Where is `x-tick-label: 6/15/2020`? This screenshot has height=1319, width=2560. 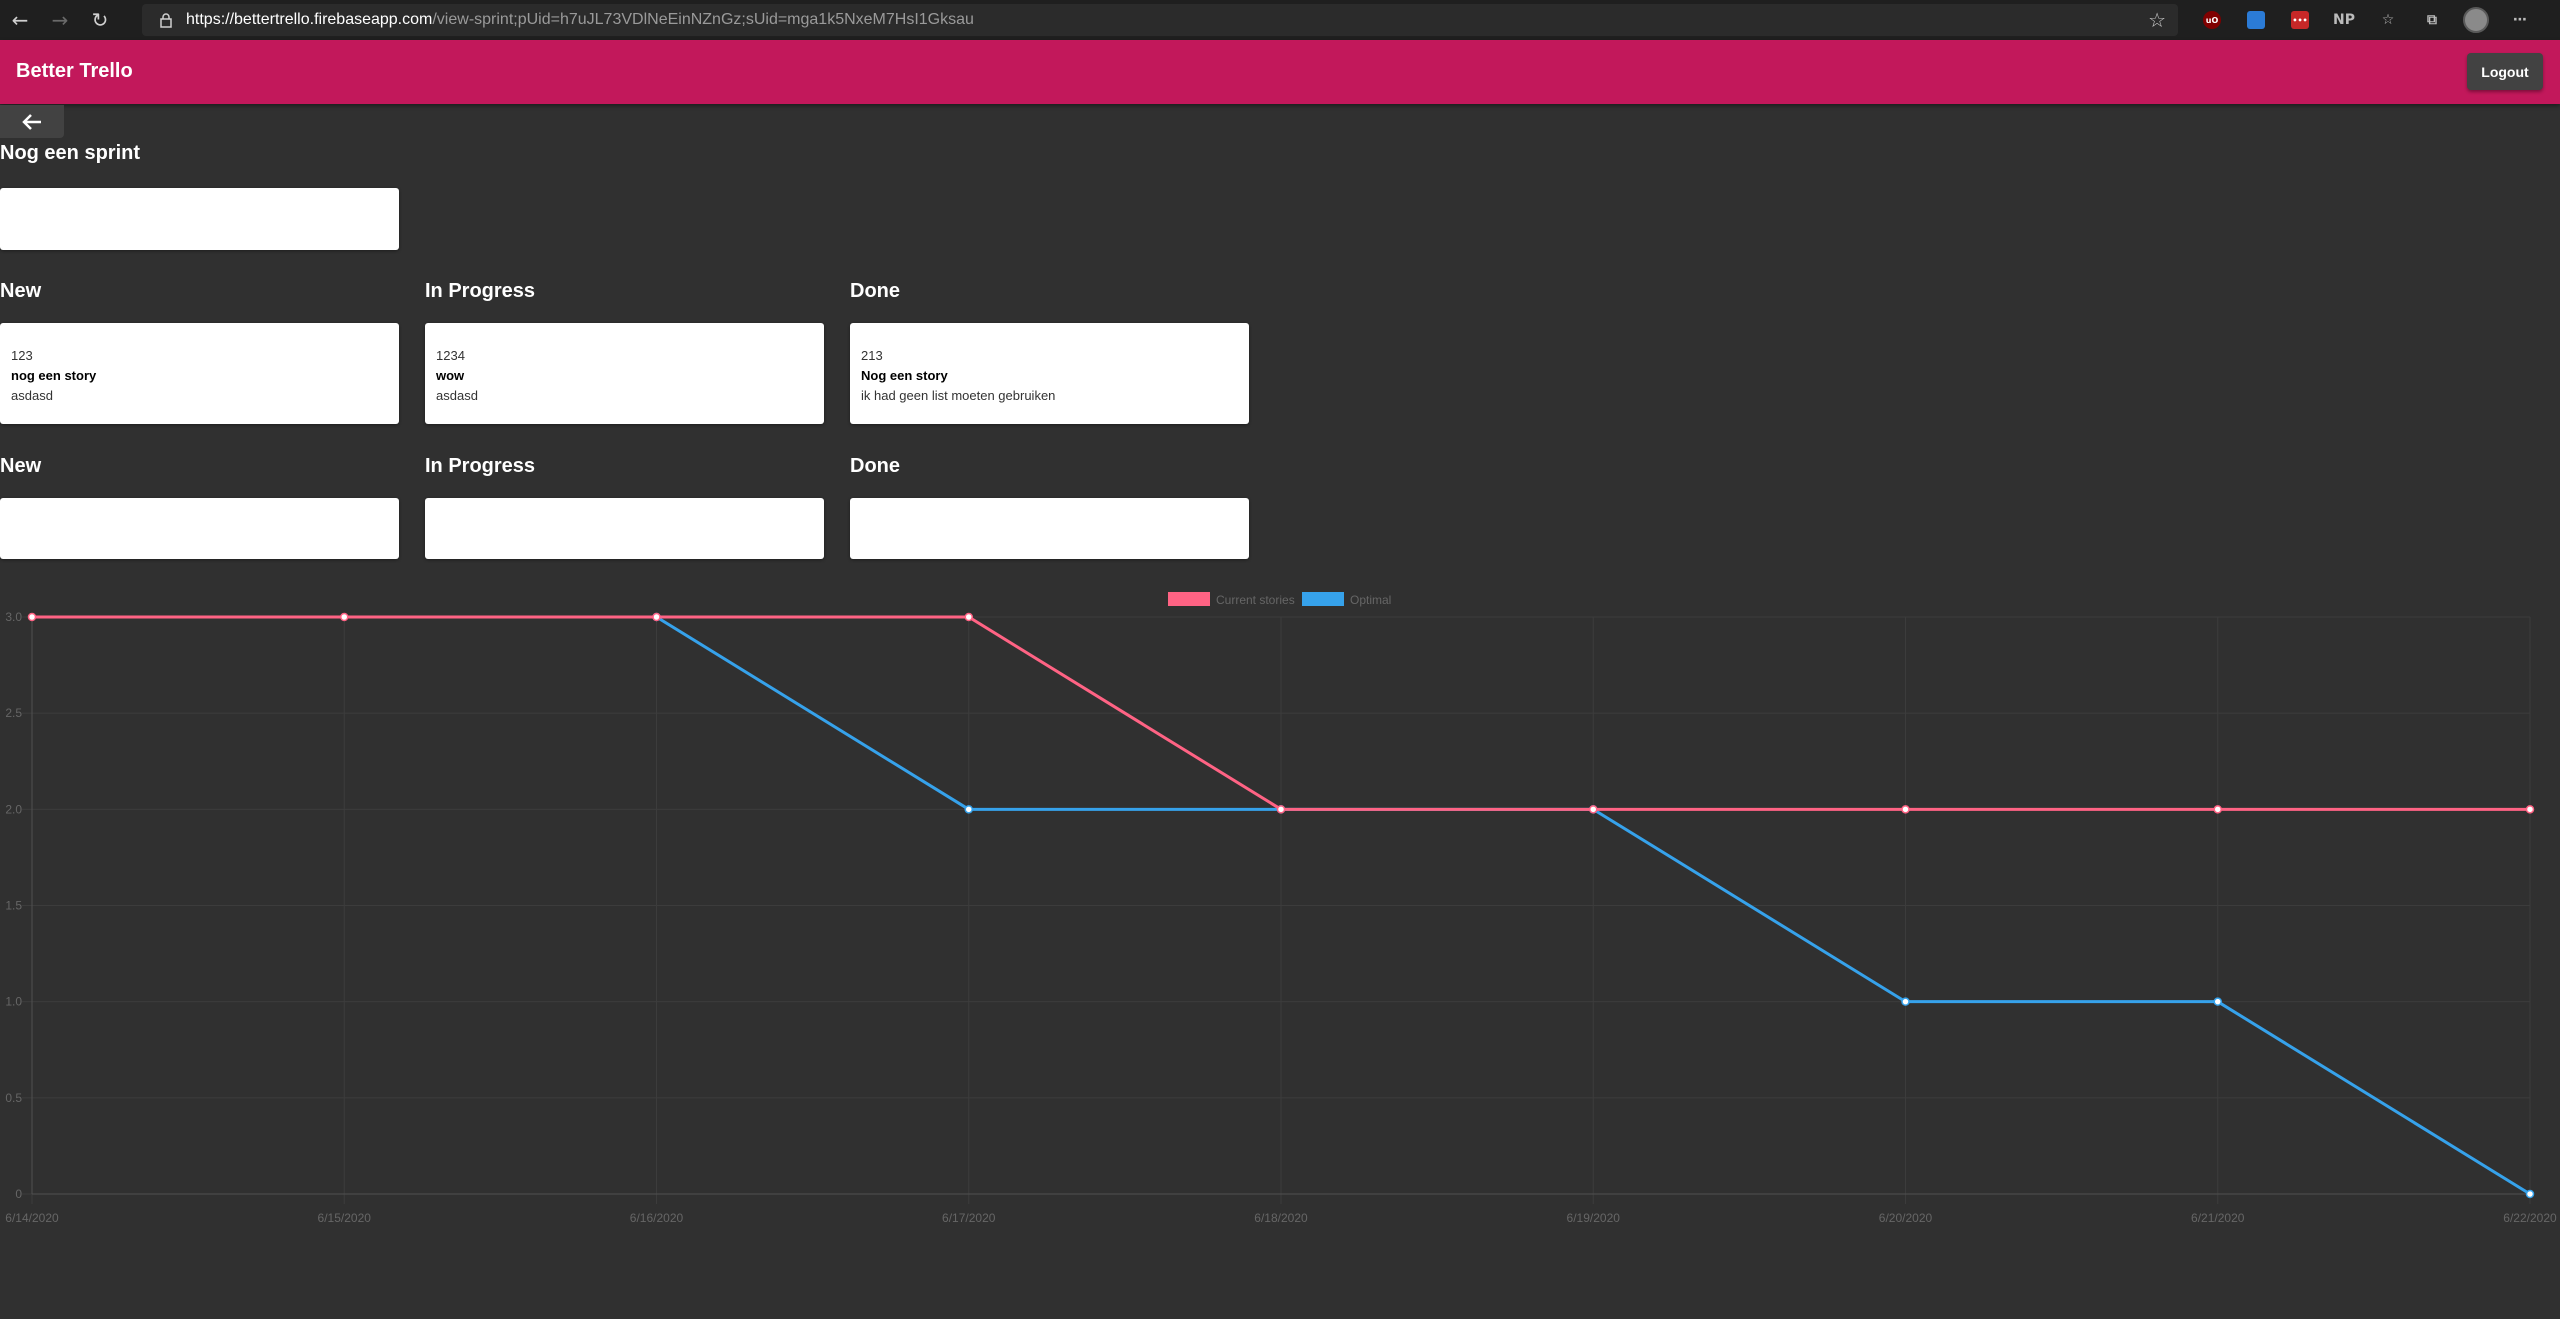
x-tick-label: 6/15/2020 is located at coordinates (345, 1218).